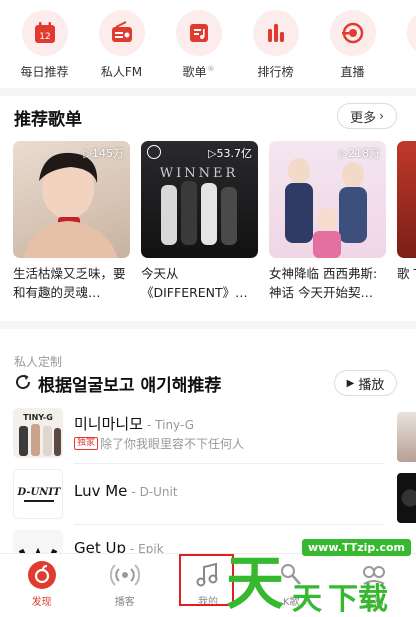 This screenshot has height=617, width=416. What do you see at coordinates (100, 546) in the screenshot?
I see `song-title: Get Up` at bounding box center [100, 546].